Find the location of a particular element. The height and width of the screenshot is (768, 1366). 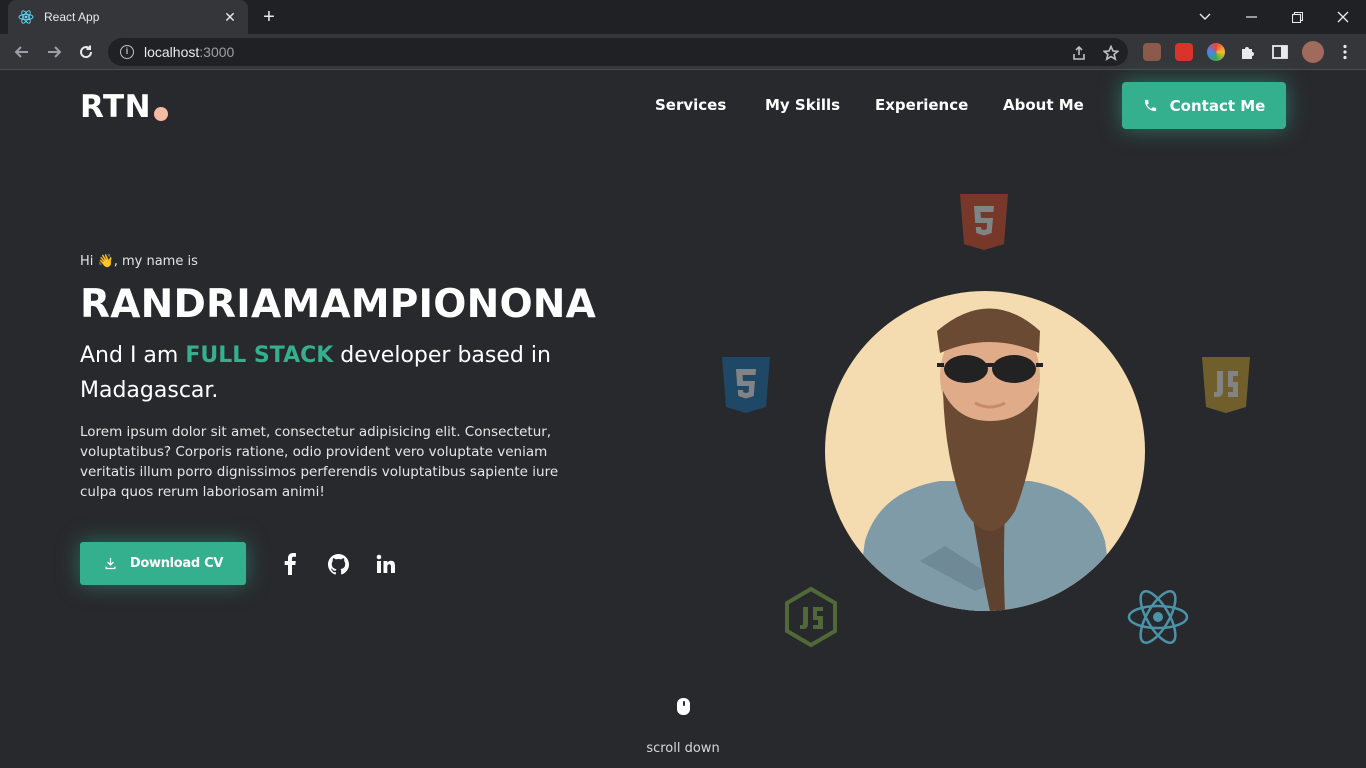

html5-icon is located at coordinates (984, 224).